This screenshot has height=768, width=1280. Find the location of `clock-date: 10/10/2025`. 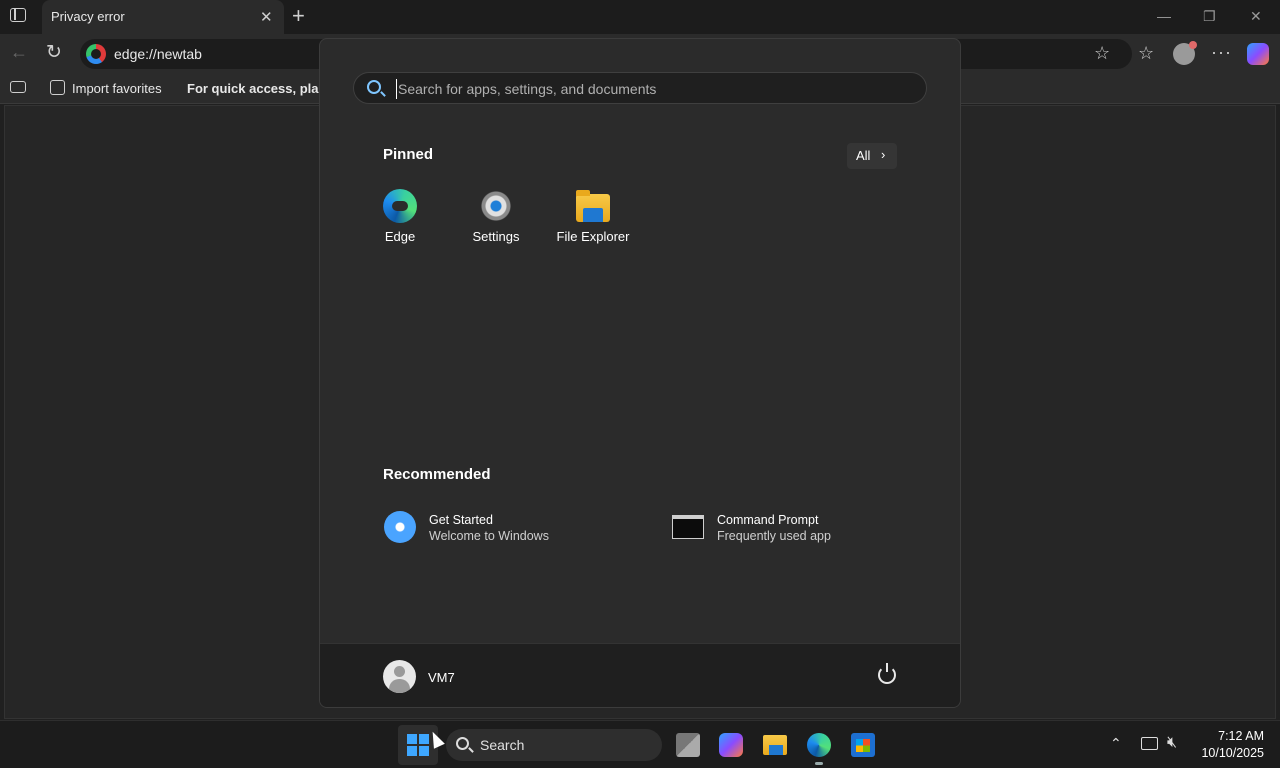

clock-date: 10/10/2025 is located at coordinates (1230, 753).